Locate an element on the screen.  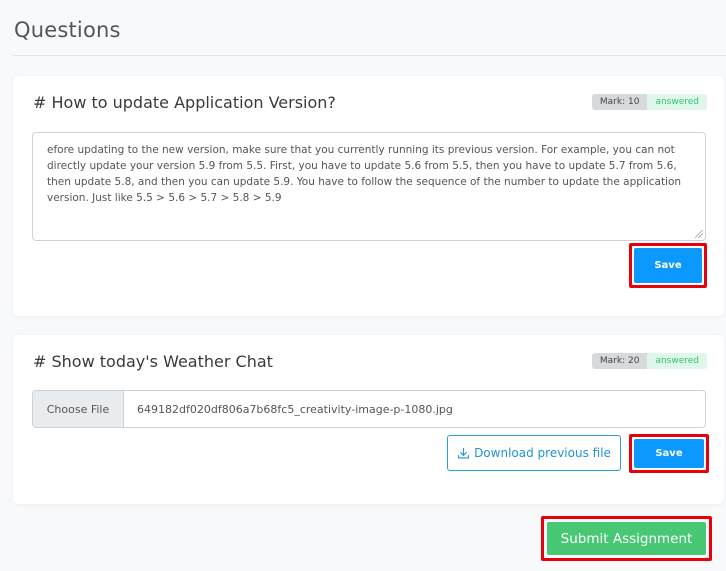
resize-handle-icon is located at coordinates (699, 234).